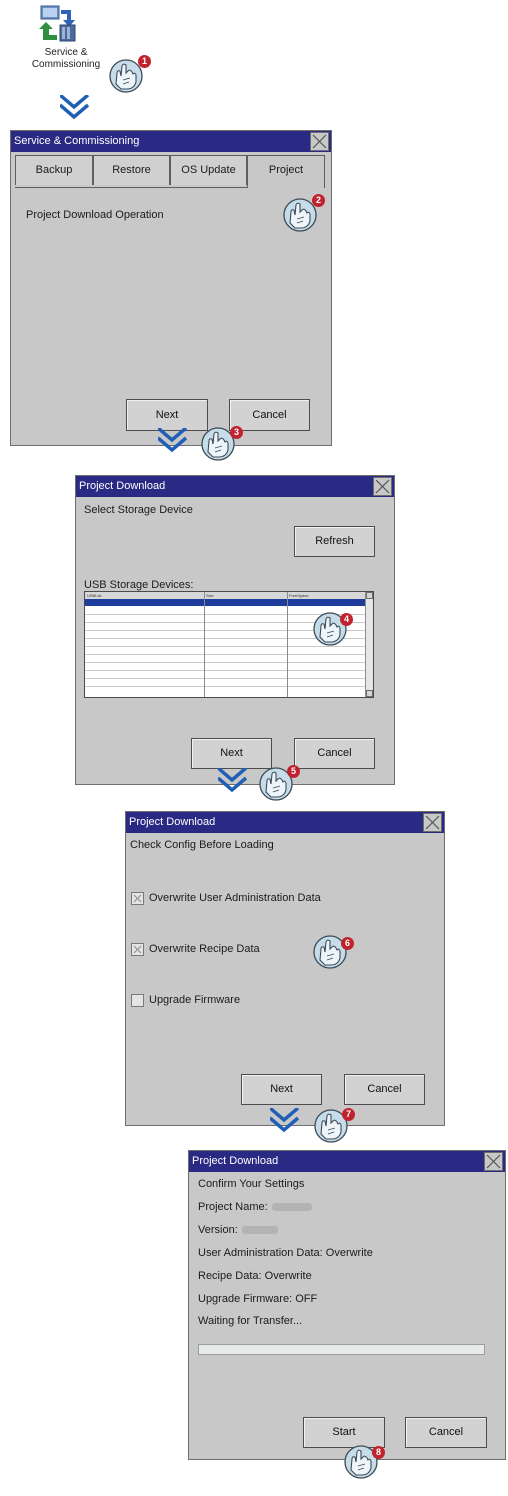 Image resolution: width=508 pixels, height=1496 pixels. Describe the element at coordinates (235, 898) in the screenshot. I see `overwrite-user-admin-label: Overwrite User Administration Data` at that location.